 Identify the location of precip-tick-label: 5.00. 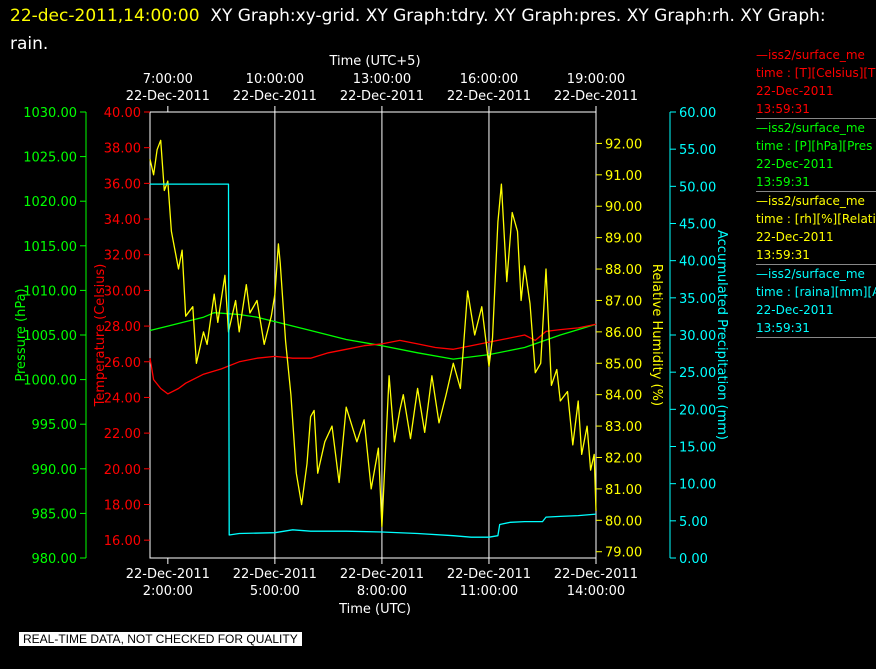
(693, 522).